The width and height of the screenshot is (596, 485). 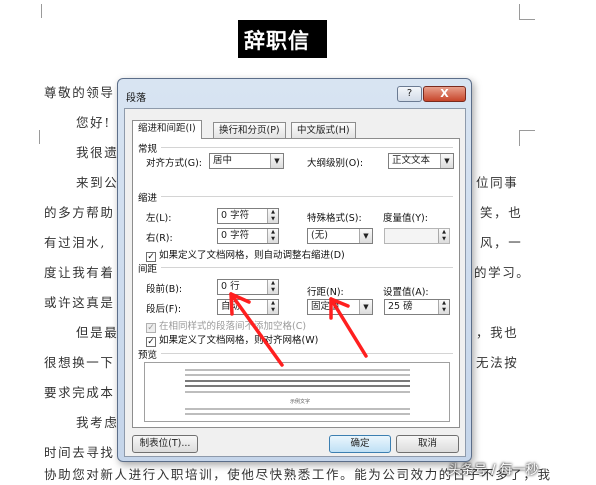 I want to click on alignment-label: 对齐方式(G):, so click(x=174, y=163).